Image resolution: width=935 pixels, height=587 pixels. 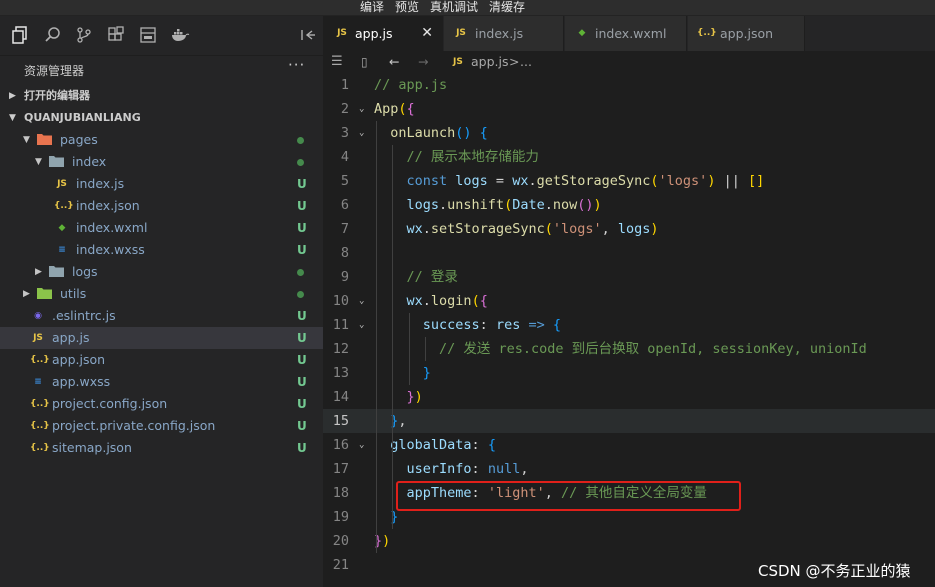 I want to click on explorer-icon, so click(x=20, y=35).